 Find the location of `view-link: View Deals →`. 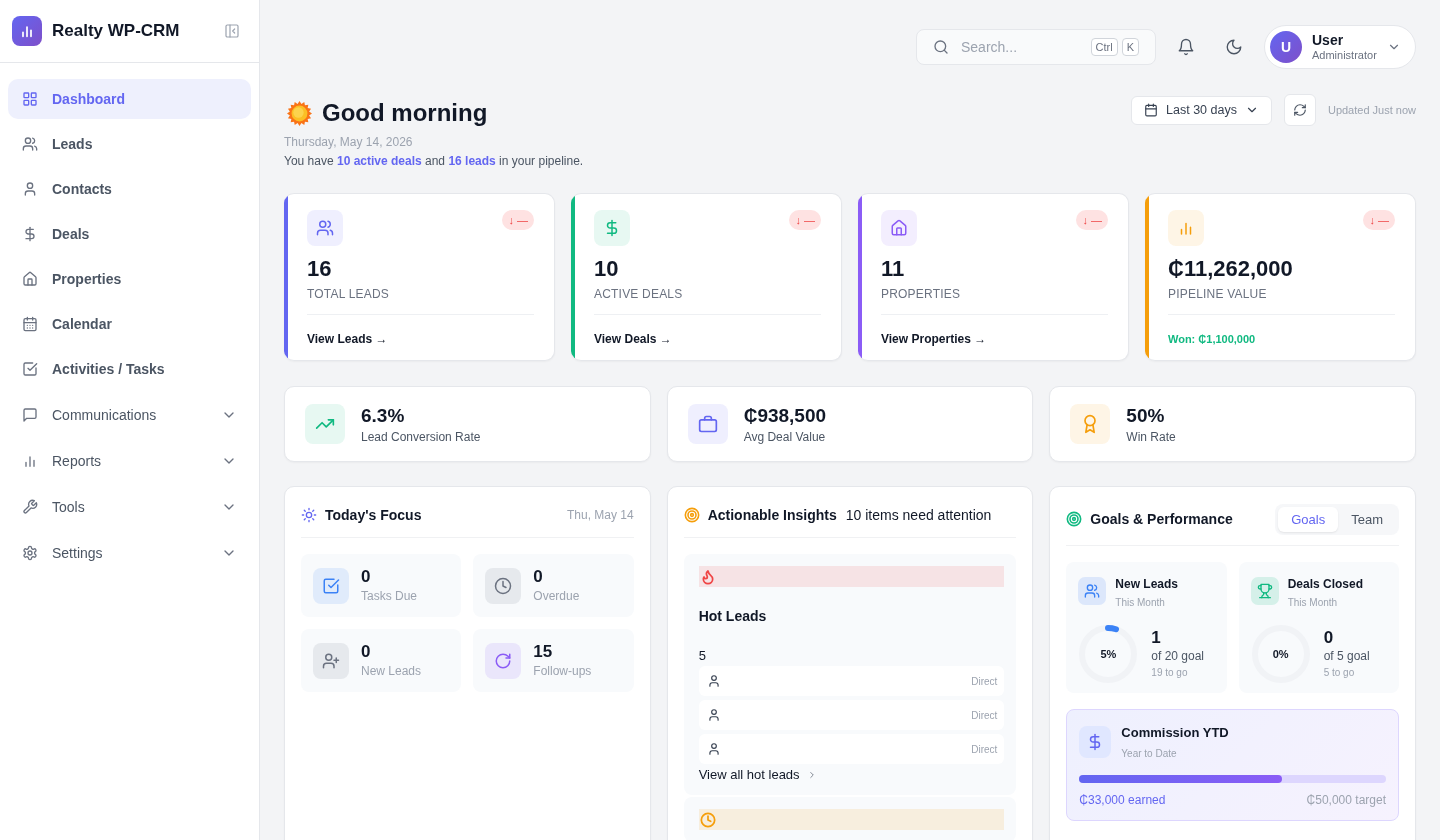

view-link: View Deals → is located at coordinates (633, 339).